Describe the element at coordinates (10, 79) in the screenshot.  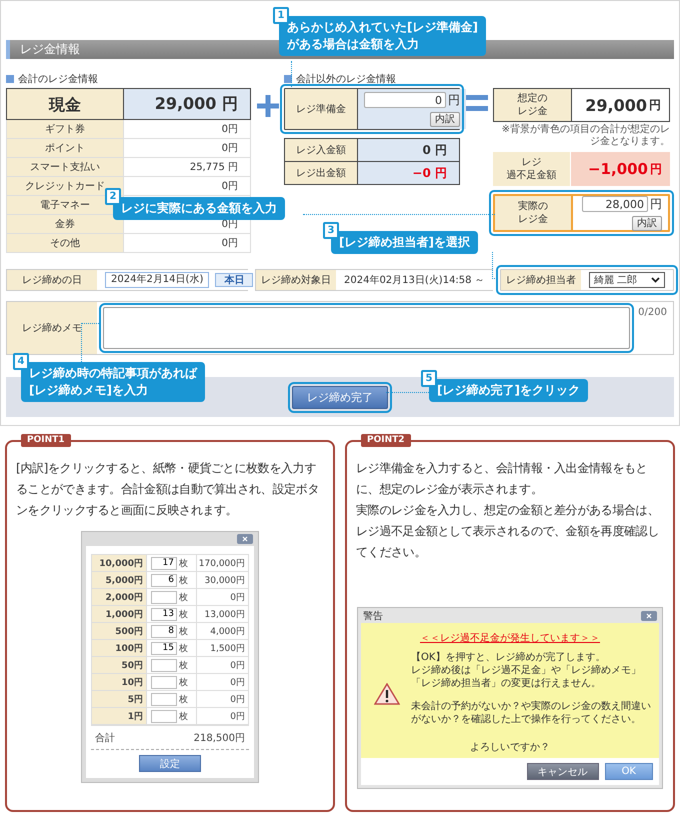
I see `square-icon` at that location.